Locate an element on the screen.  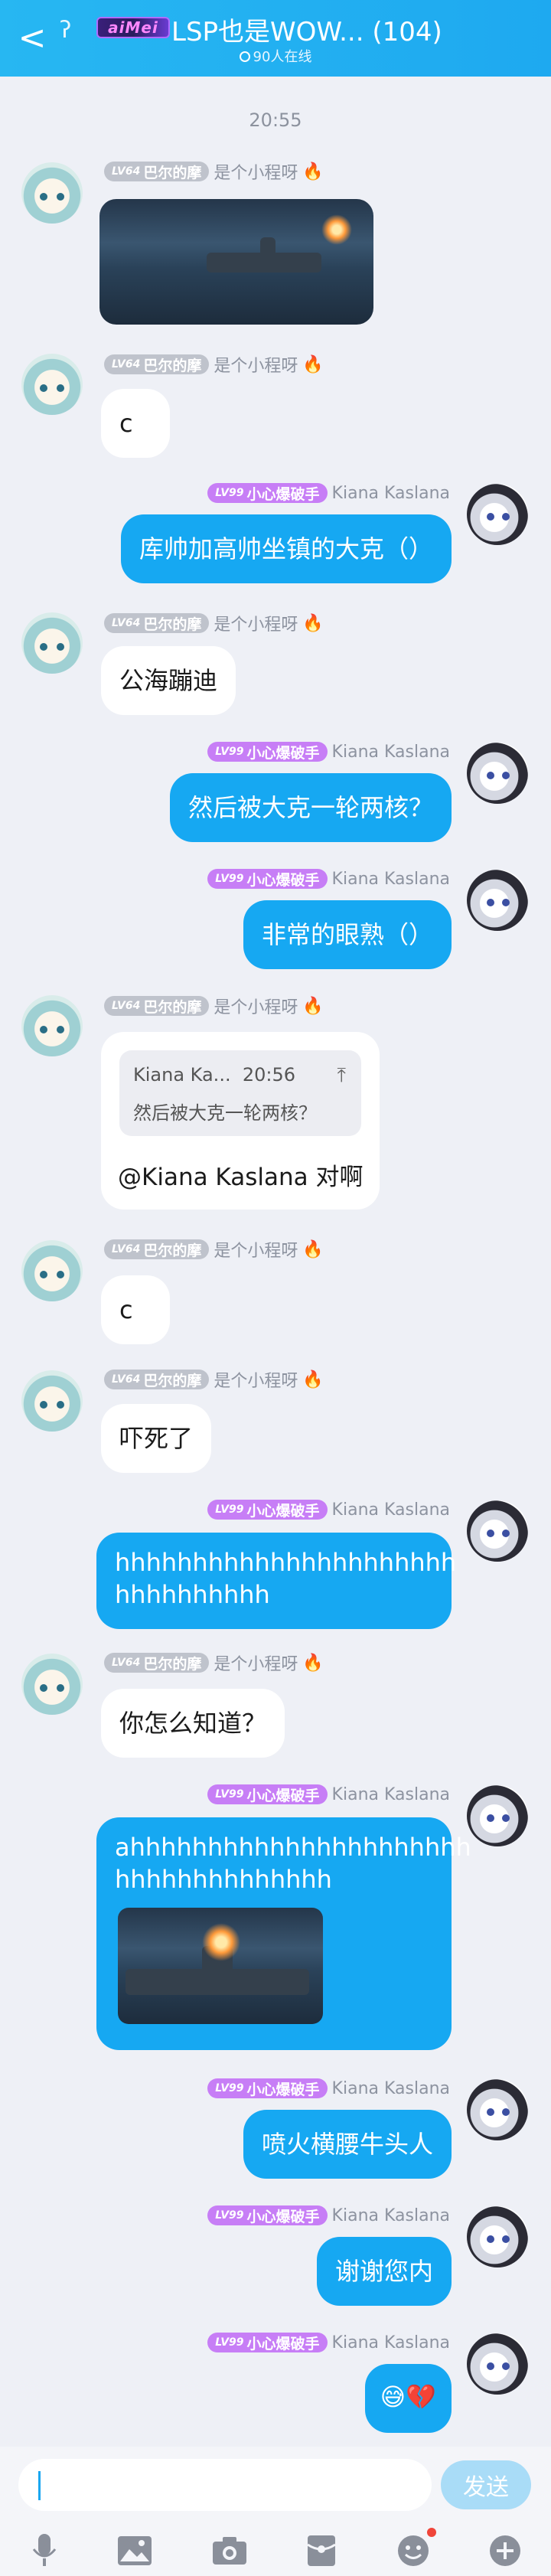
emoji-icon is located at coordinates (415, 2548).